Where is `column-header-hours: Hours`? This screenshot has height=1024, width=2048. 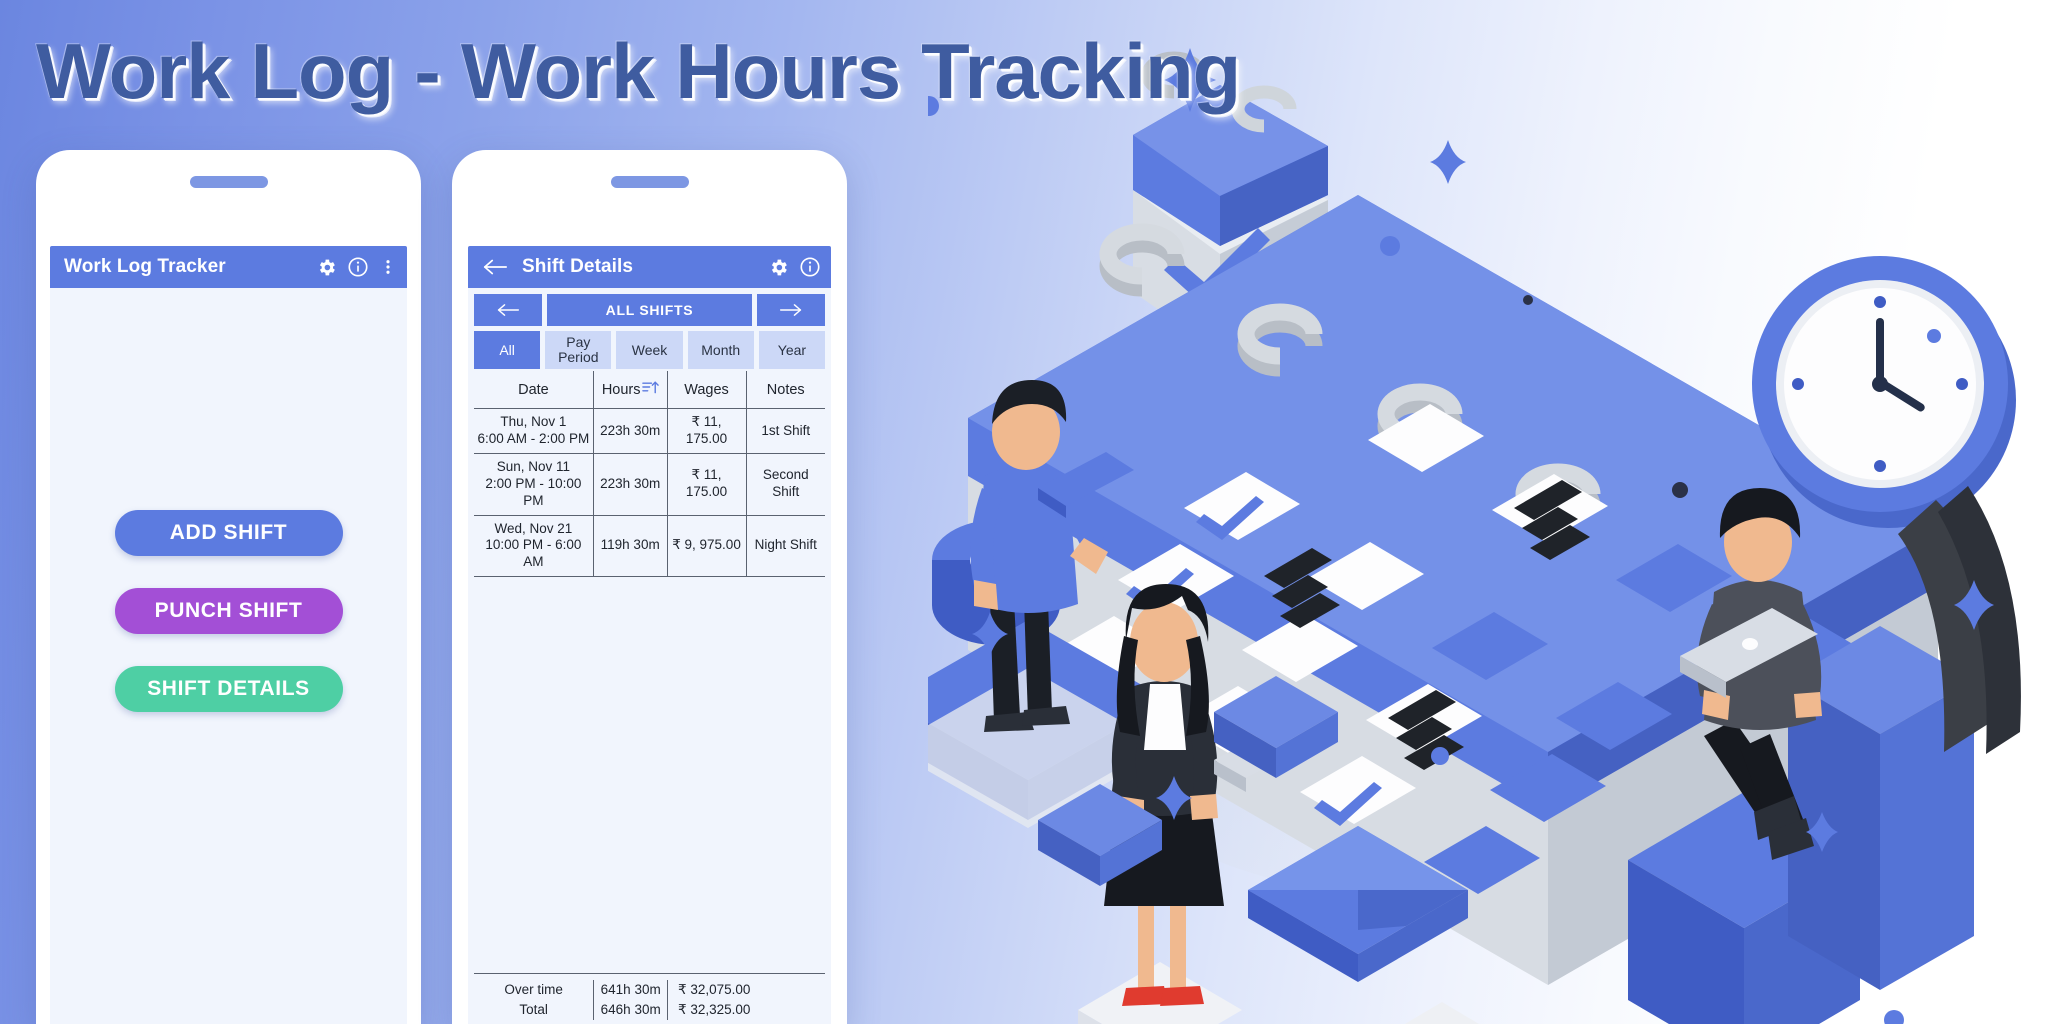
column-header-hours: Hours is located at coordinates (630, 390).